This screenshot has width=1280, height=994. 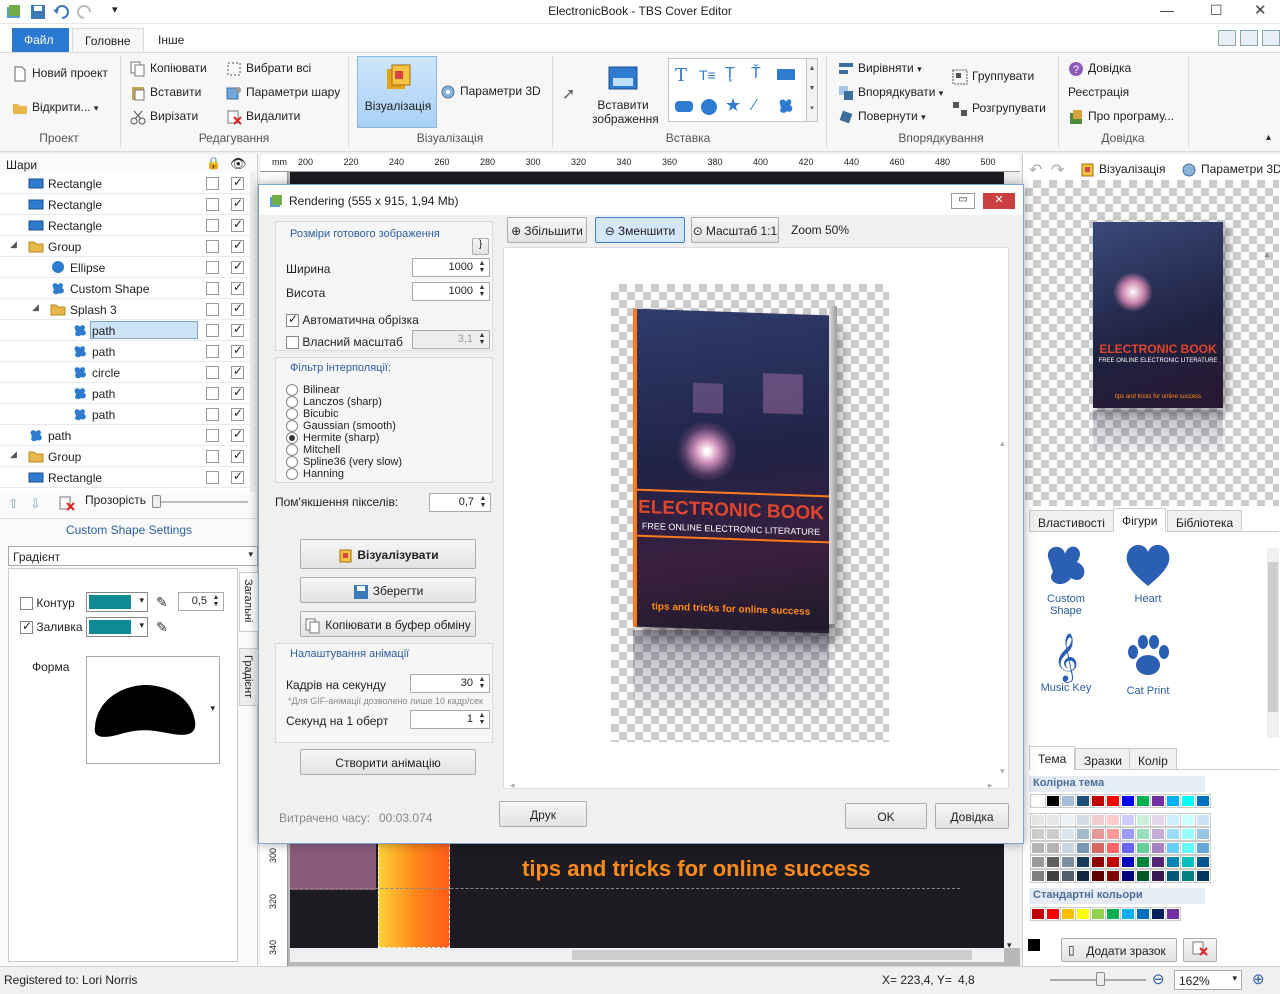 I want to click on eyedropper-icon: ✎, so click(x=162, y=627).